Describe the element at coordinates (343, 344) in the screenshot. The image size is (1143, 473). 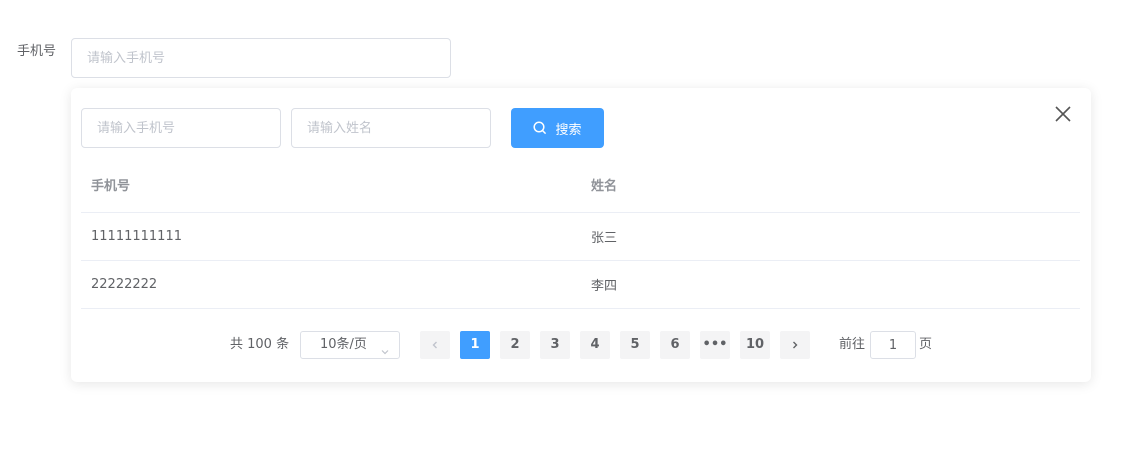
I see `page-size-value: 10条/页` at that location.